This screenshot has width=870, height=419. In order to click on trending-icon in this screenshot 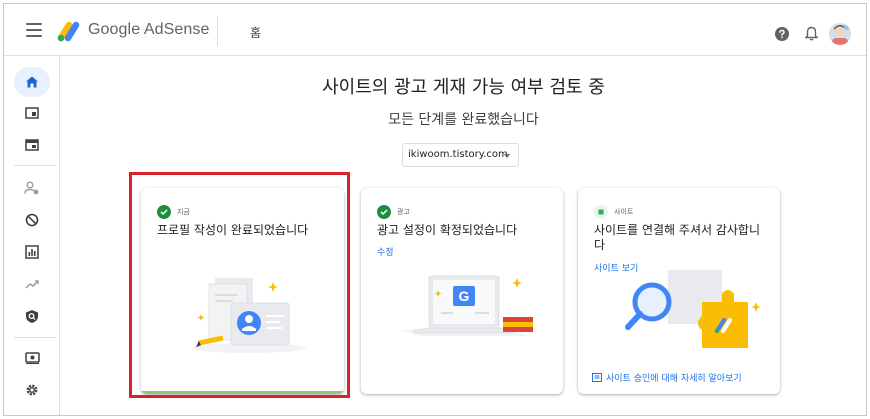, I will do `click(32, 284)`.